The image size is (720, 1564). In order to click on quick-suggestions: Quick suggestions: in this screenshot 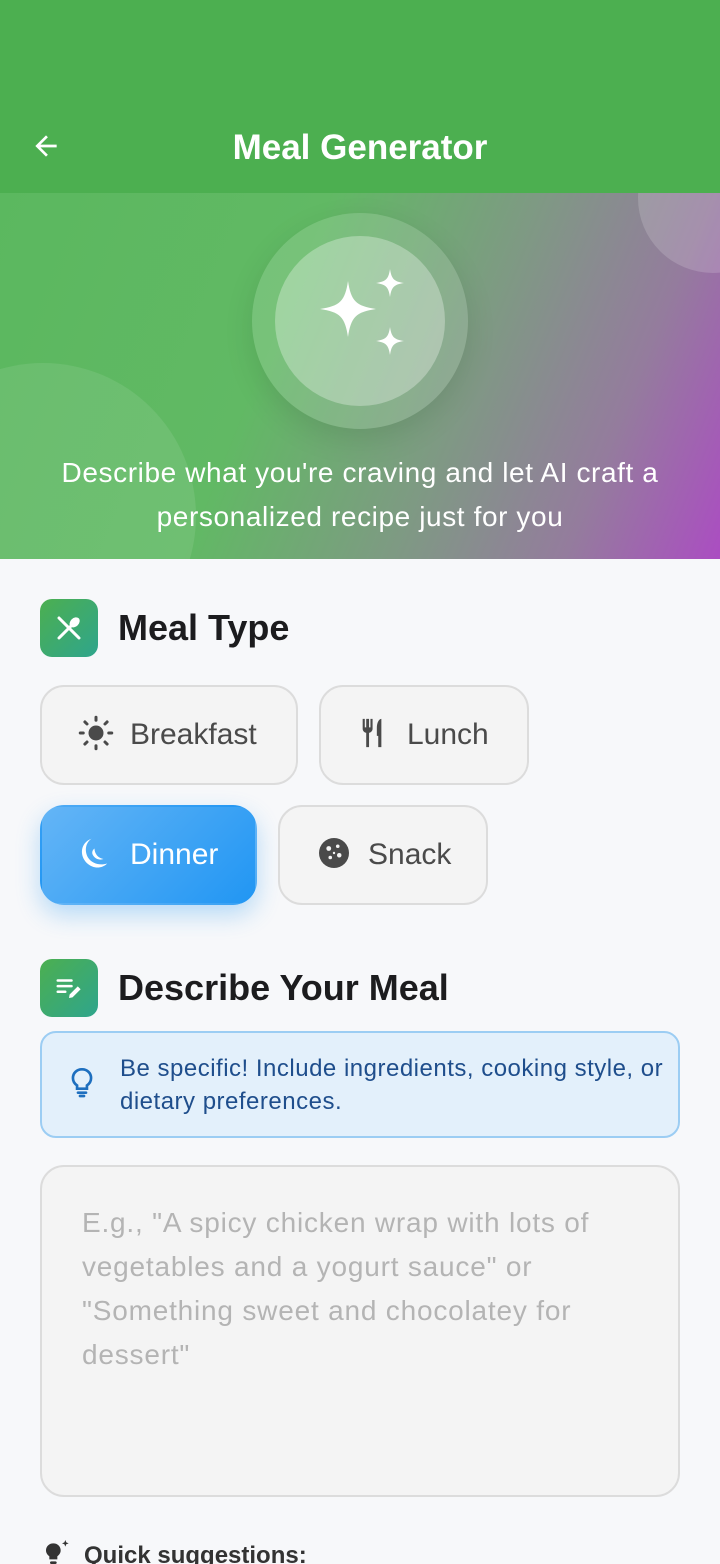, I will do `click(173, 1550)`.